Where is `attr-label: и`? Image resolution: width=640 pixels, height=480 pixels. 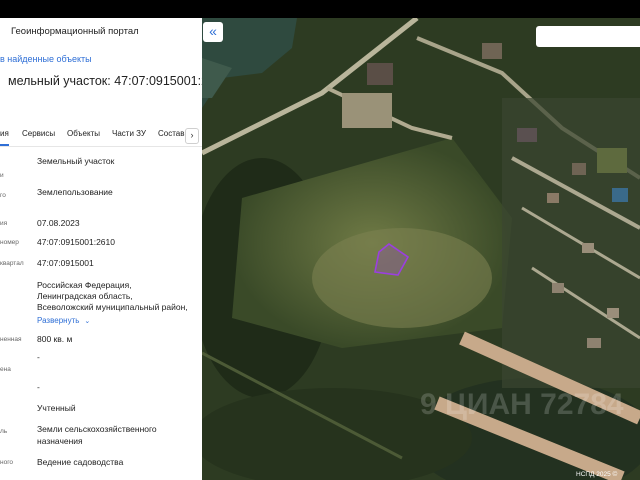
attr-label: и is located at coordinates (2, 175).